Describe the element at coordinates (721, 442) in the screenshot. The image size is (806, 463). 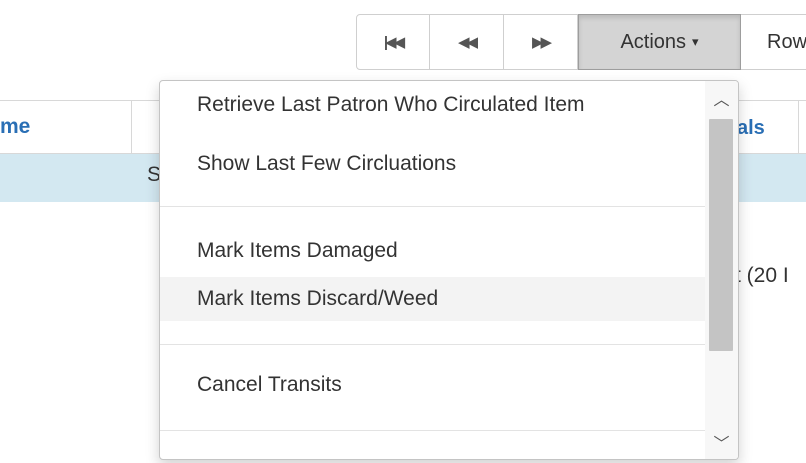
I see `scroll-down-arrow-icon: ﹀` at that location.